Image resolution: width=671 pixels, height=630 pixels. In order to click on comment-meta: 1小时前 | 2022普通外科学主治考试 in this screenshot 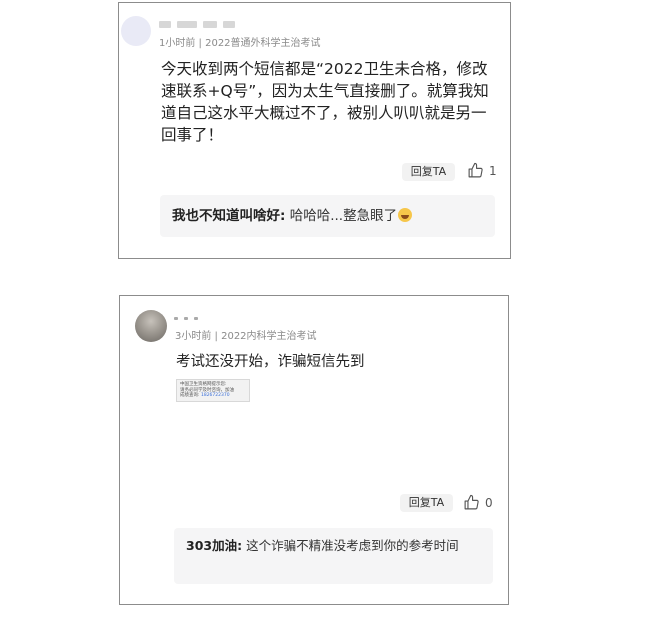, I will do `click(240, 43)`.